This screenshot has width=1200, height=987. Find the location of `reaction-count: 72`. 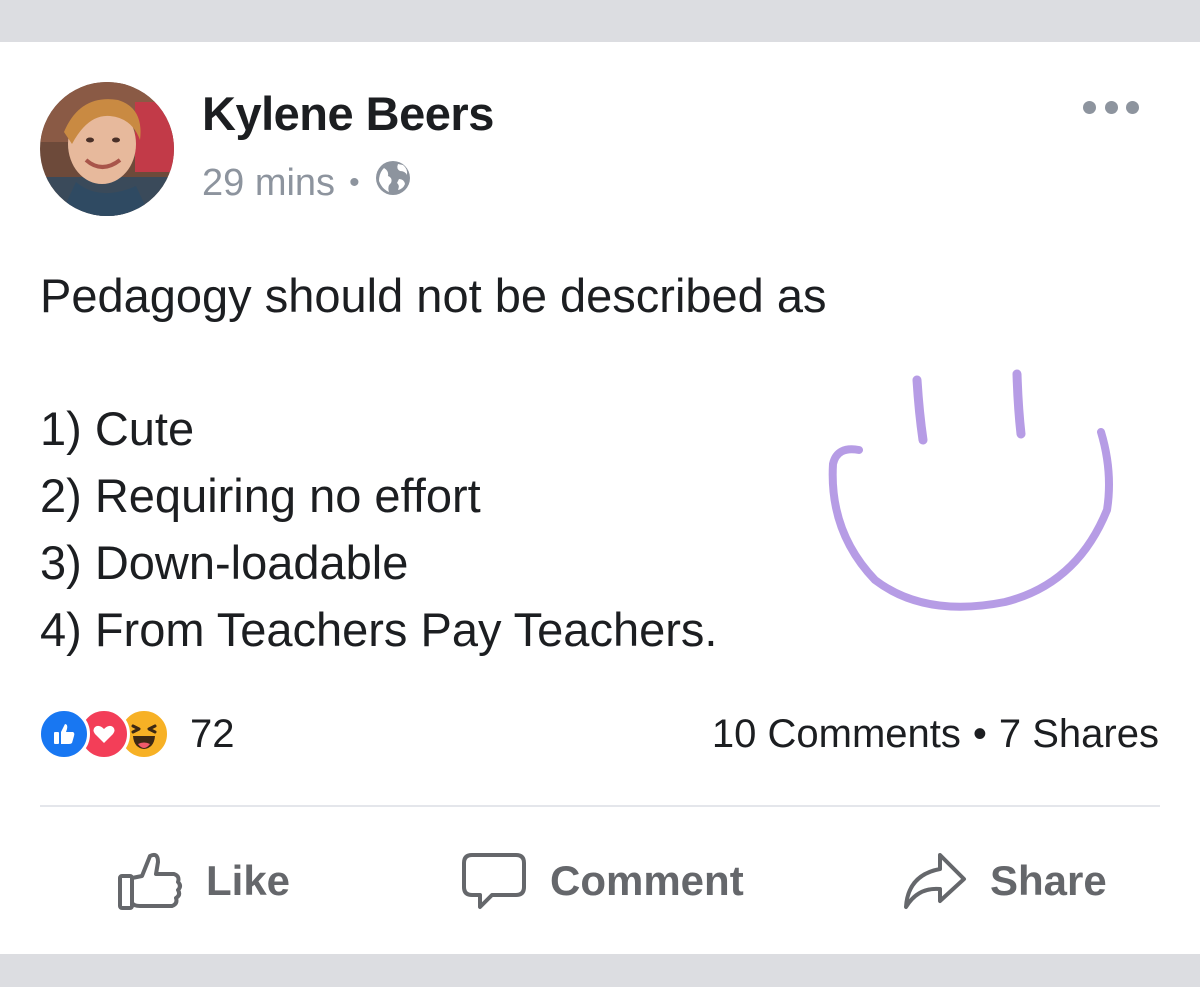

reaction-count: 72 is located at coordinates (212, 733).